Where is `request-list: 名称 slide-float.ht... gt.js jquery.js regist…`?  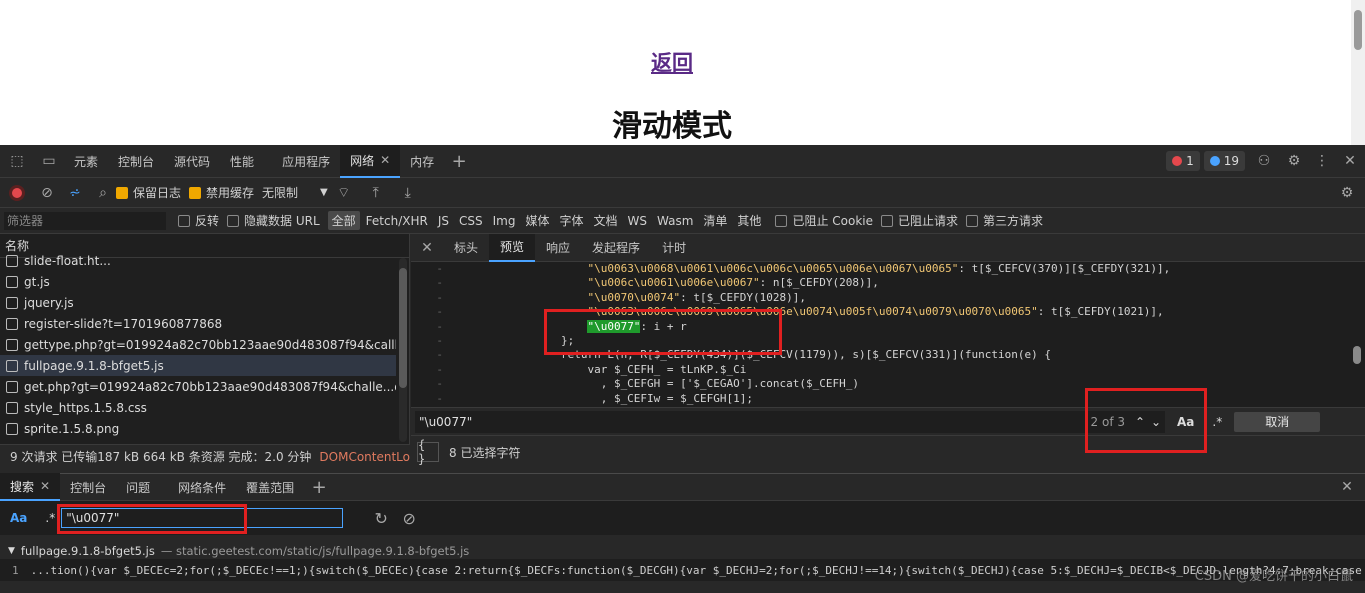
request-list: 名称 slide-float.ht... gt.js jquery.js regist… is located at coordinates (205, 351).